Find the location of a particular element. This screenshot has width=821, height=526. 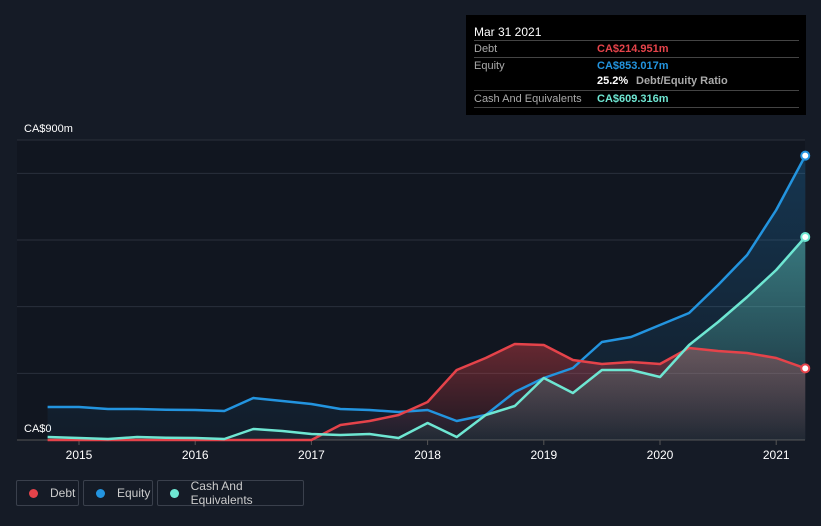

legend-label: Cash And Equivalents is located at coordinates (221, 493).